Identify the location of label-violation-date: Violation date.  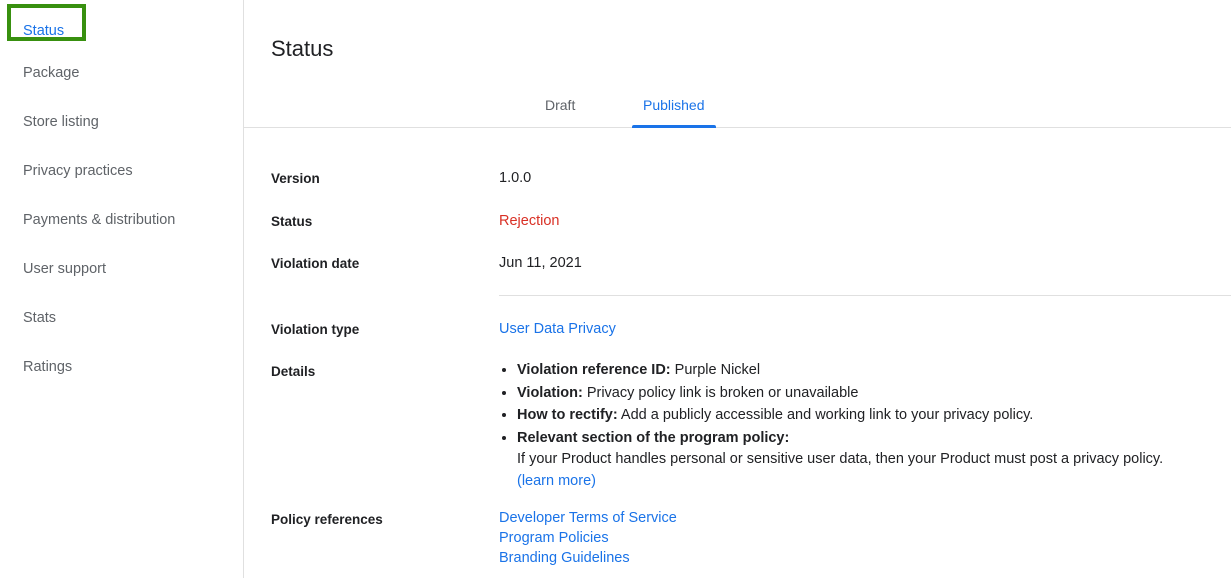
(315, 263).